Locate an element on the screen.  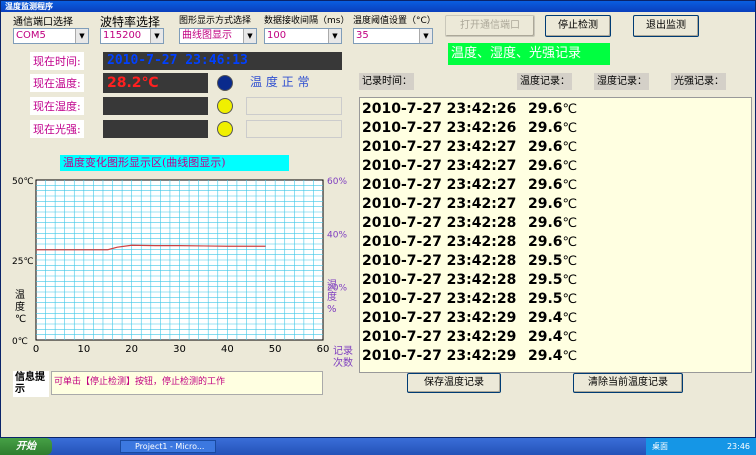
tray-text: 桌面 is located at coordinates (660, 446).